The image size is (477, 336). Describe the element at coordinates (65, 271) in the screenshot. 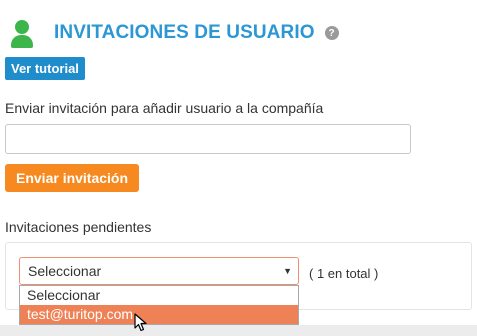

I see `select-value: Seleccionar` at that location.